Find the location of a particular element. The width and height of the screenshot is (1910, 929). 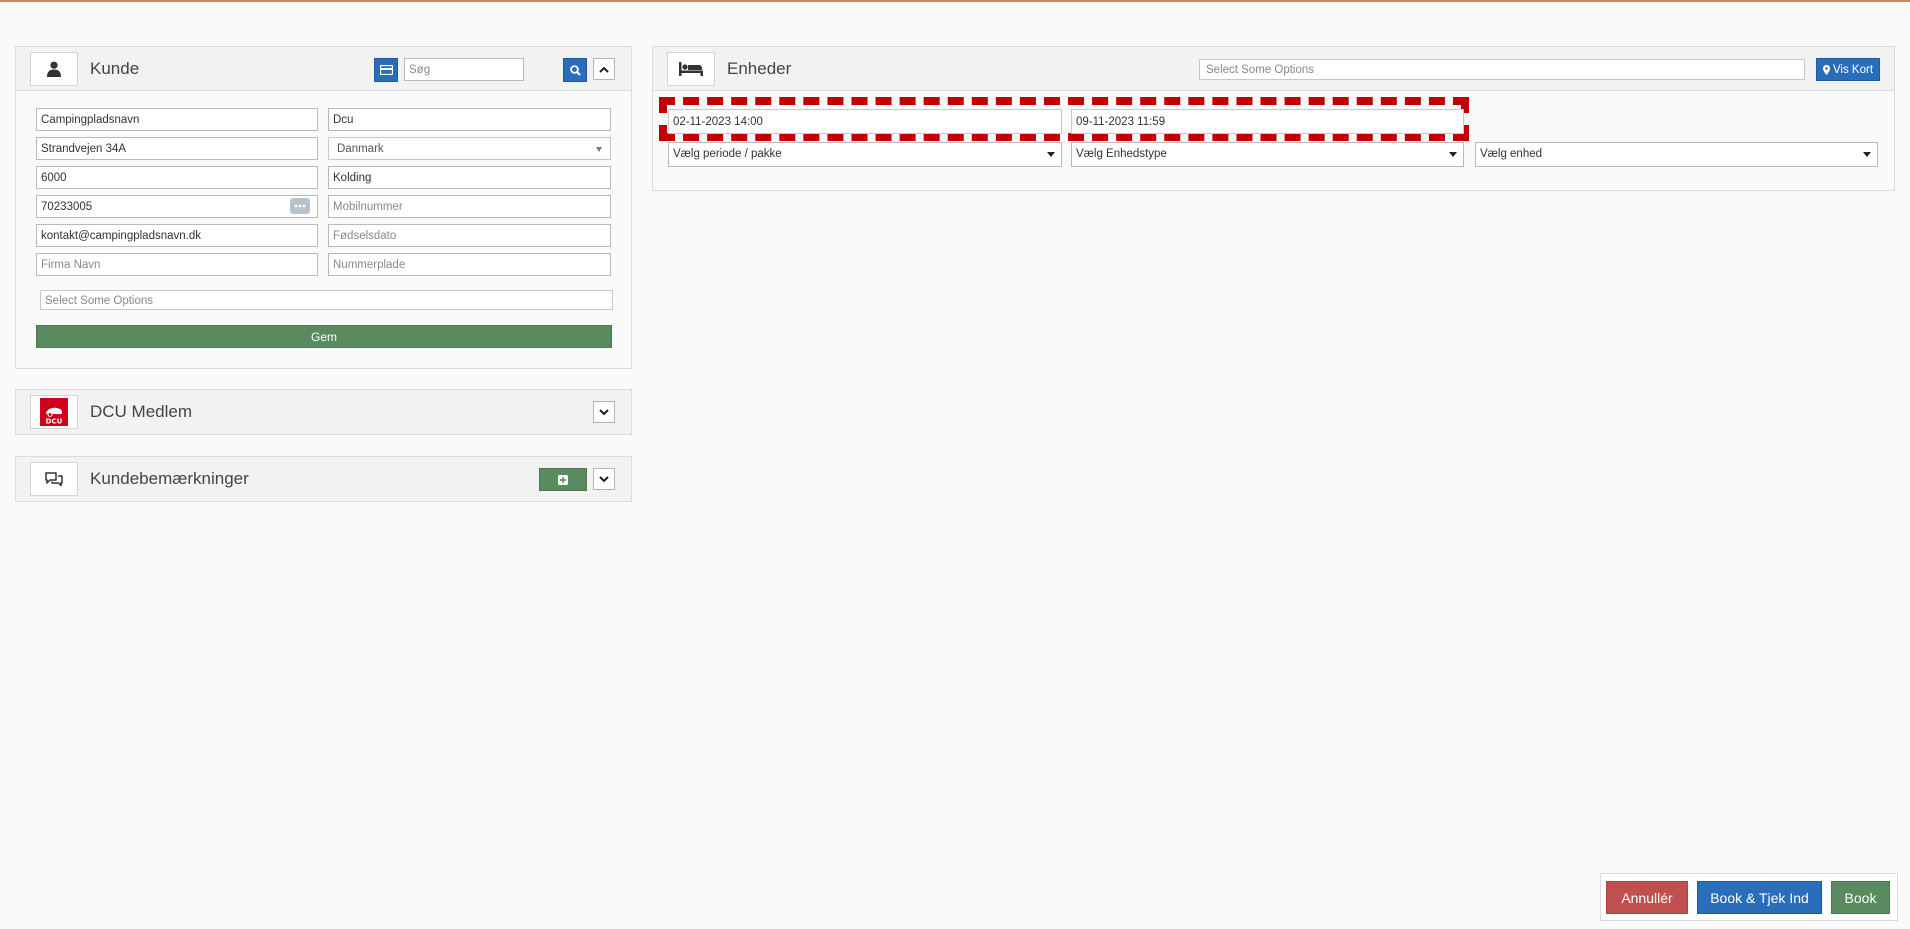

country-select-value: Danmark is located at coordinates (360, 149).